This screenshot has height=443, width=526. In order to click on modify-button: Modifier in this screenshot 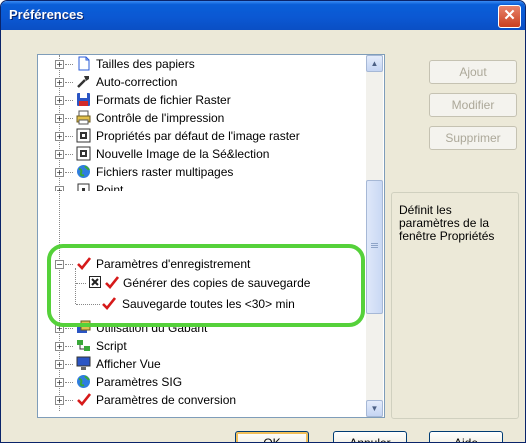, I will do `click(473, 105)`.